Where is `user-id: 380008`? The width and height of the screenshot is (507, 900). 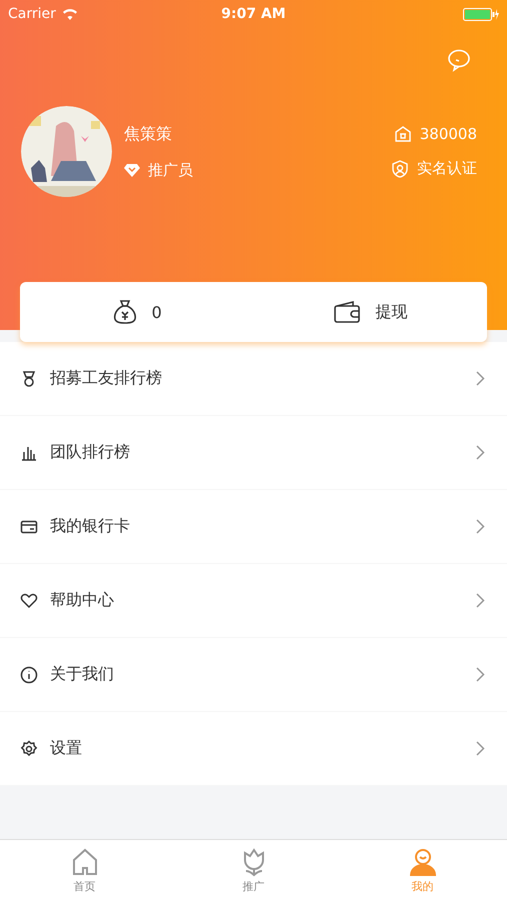
user-id: 380008 is located at coordinates (448, 134).